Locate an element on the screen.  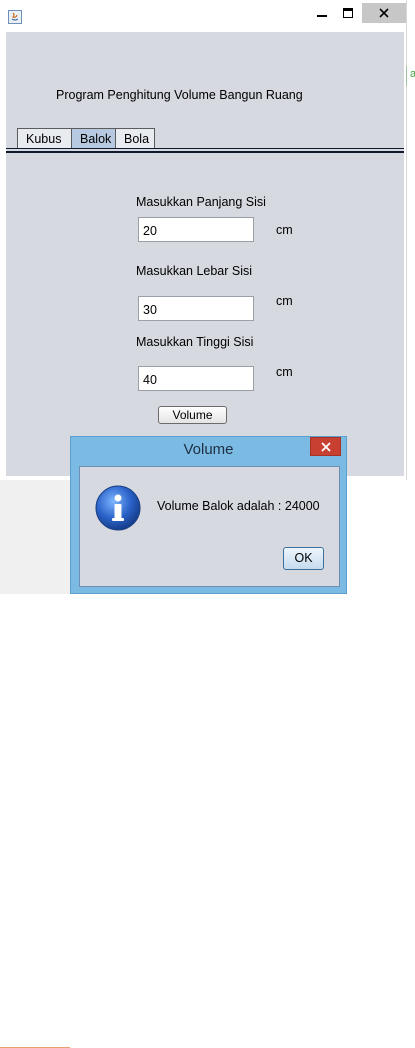
panjang-input is located at coordinates (196, 229).